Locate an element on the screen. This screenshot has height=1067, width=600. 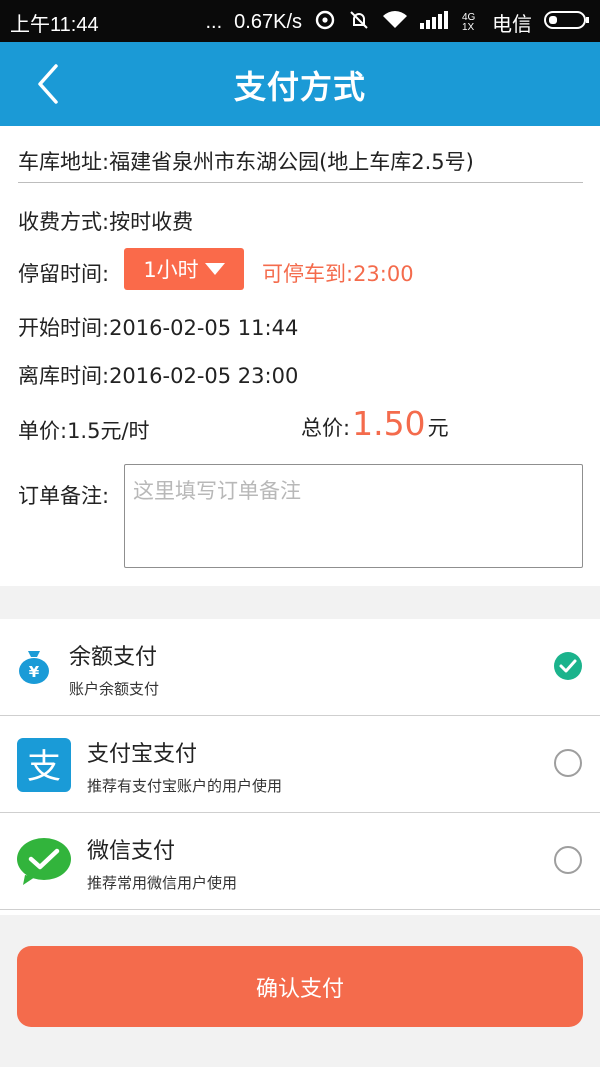
garage-address: 车库地址:福建省泉州市东湖公园(地上车库2.5号) is located at coordinates (246, 162).